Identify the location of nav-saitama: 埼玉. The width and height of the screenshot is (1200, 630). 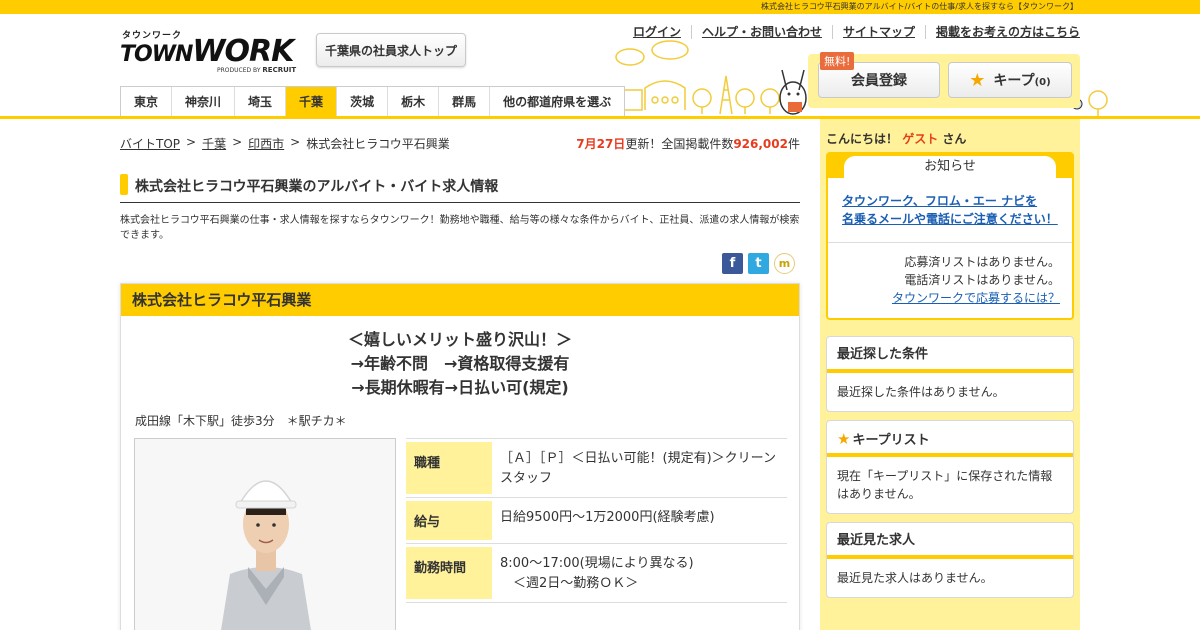
(259, 102).